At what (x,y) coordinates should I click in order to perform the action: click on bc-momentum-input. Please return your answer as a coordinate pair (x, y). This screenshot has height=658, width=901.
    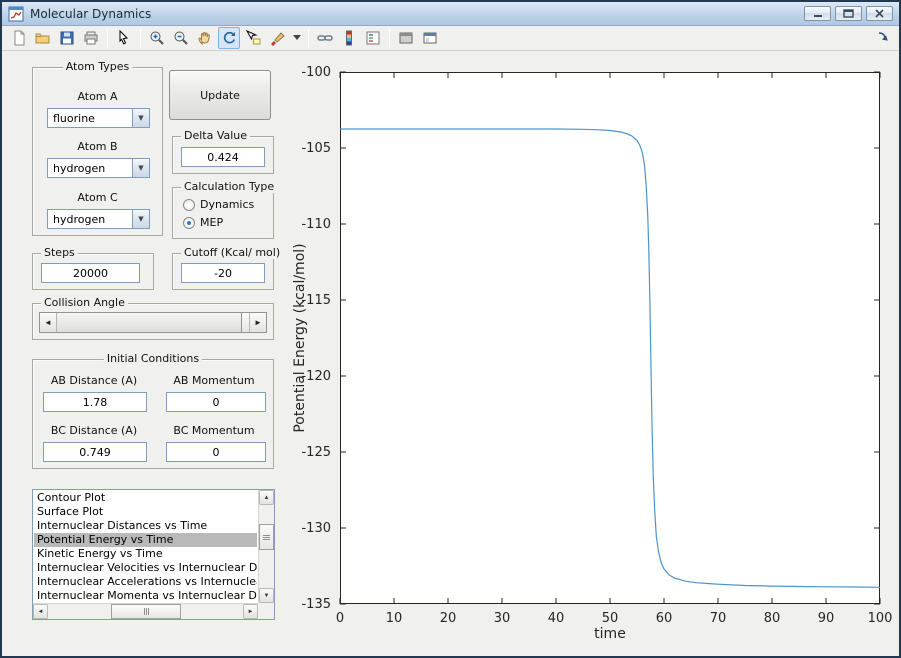
    Looking at the image, I should click on (216, 452).